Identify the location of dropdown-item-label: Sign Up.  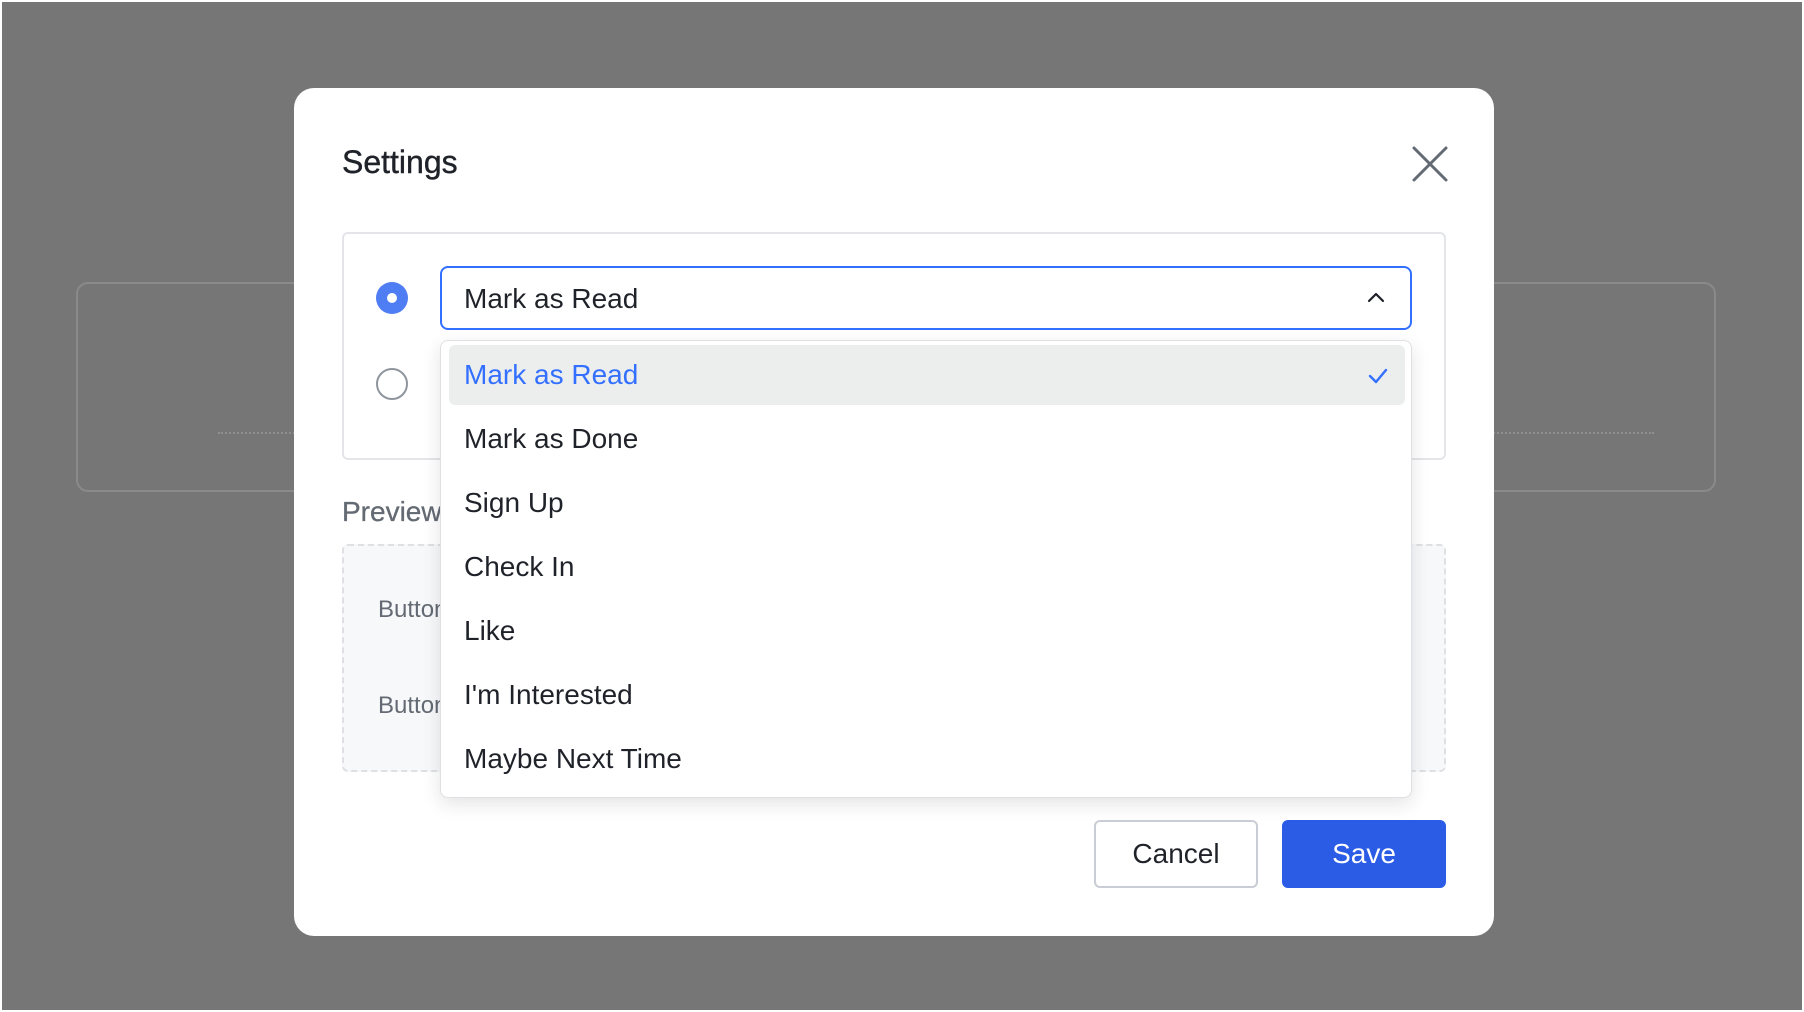
(514, 502).